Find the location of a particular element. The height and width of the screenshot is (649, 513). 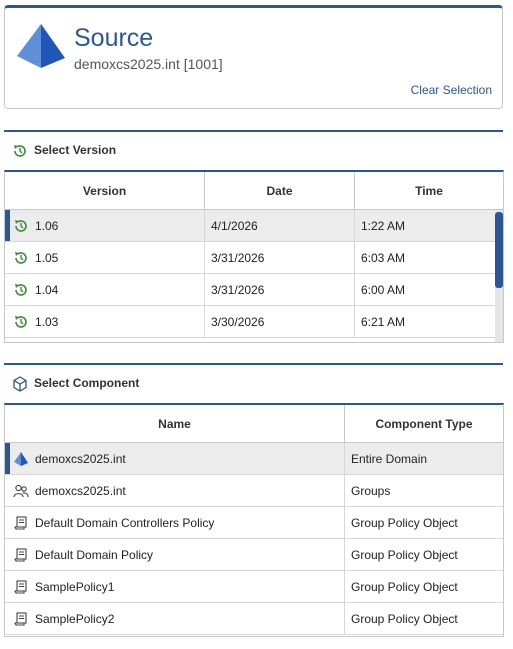

column-header-name: Name is located at coordinates (175, 423).